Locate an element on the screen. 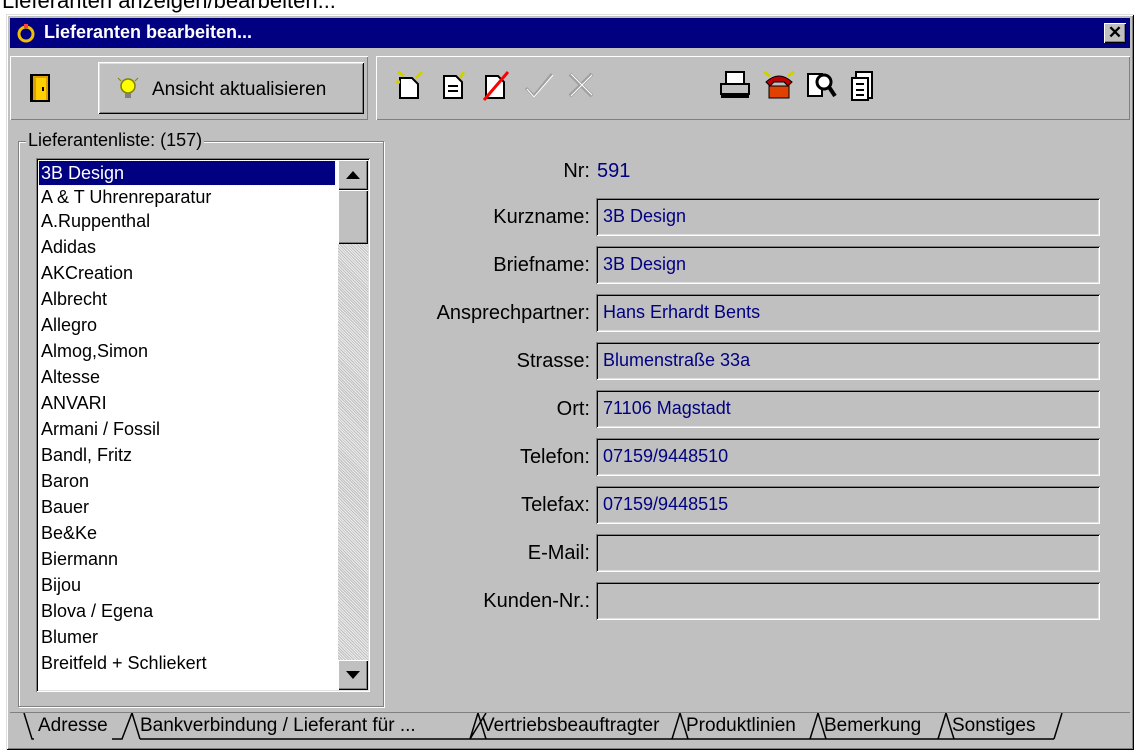  tab-adresse: Adresse is located at coordinates (73, 727).